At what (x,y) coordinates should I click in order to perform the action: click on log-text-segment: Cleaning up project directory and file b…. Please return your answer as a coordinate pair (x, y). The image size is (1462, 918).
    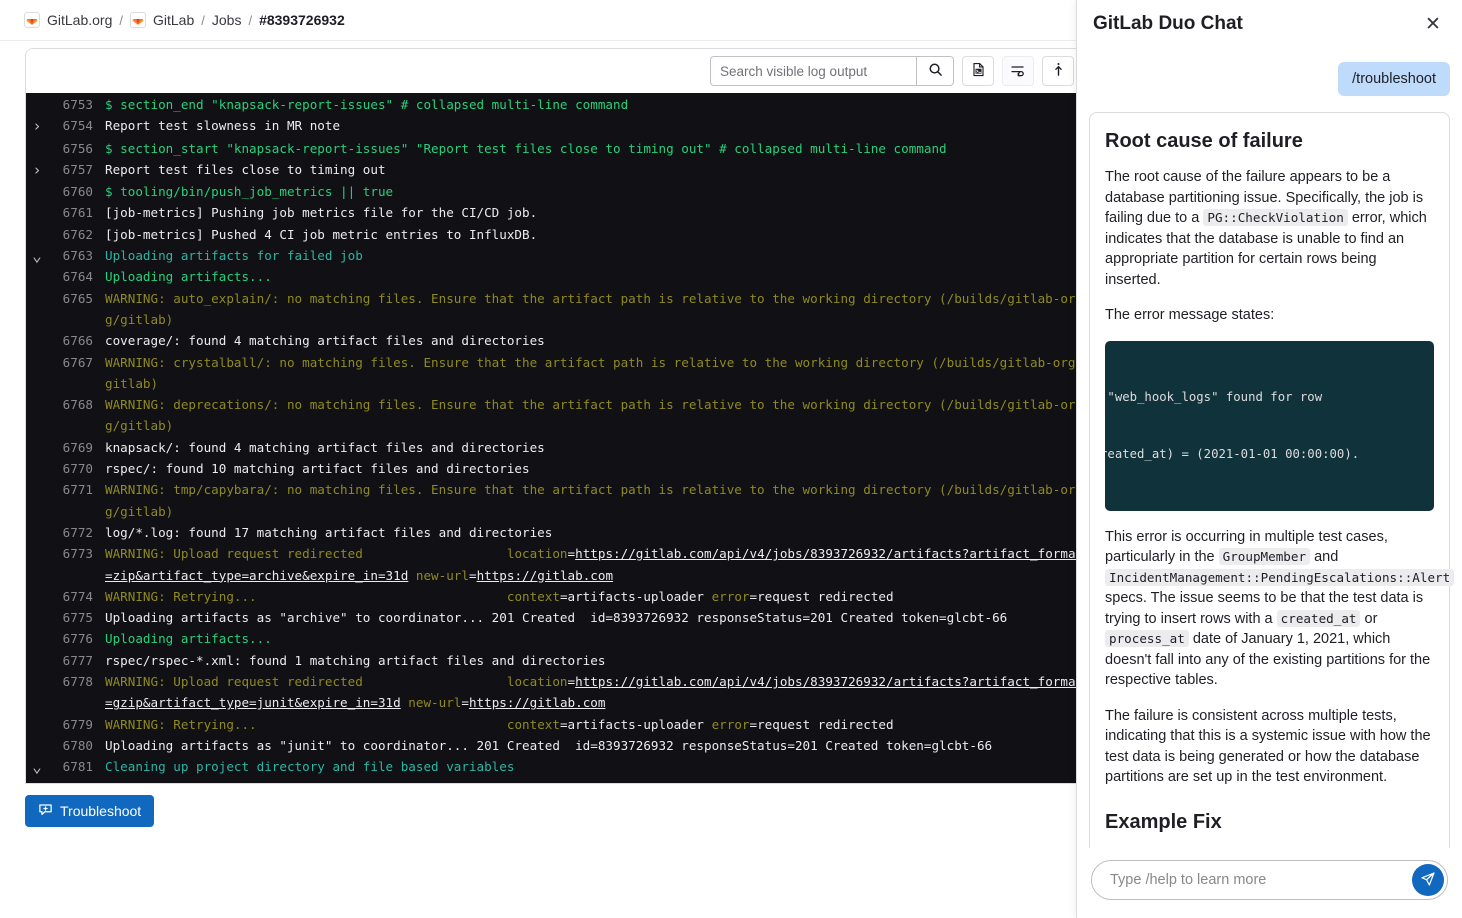
    Looking at the image, I should click on (310, 767).